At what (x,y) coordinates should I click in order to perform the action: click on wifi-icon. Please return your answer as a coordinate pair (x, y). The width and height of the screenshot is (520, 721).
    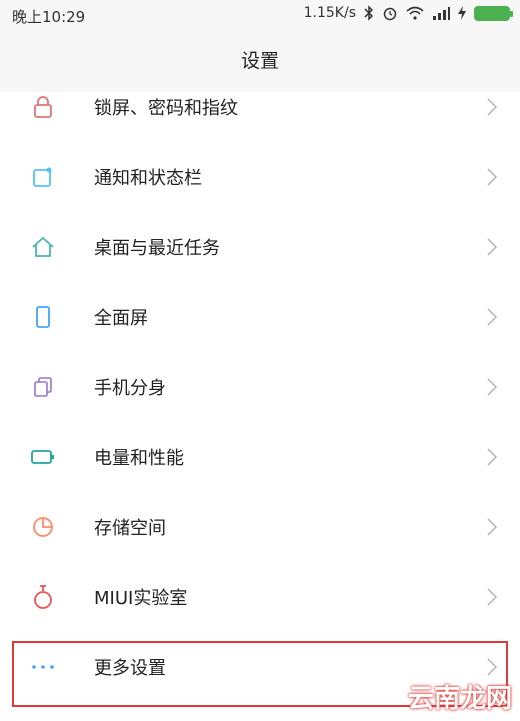
    Looking at the image, I should click on (415, 13).